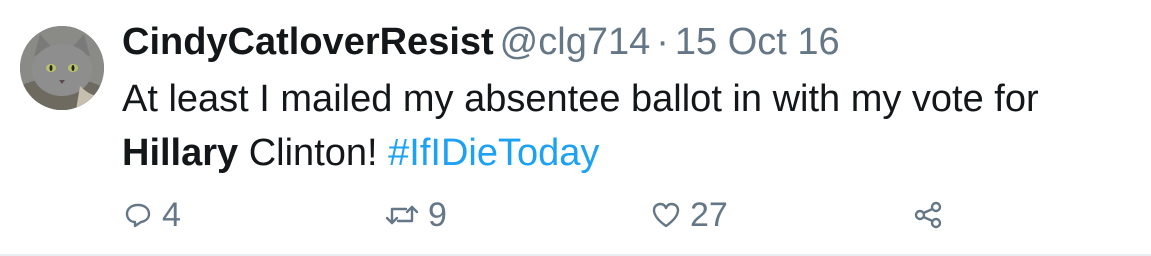 The height and width of the screenshot is (256, 1151). I want to click on tweet-date: 15 Oct 16, so click(757, 42).